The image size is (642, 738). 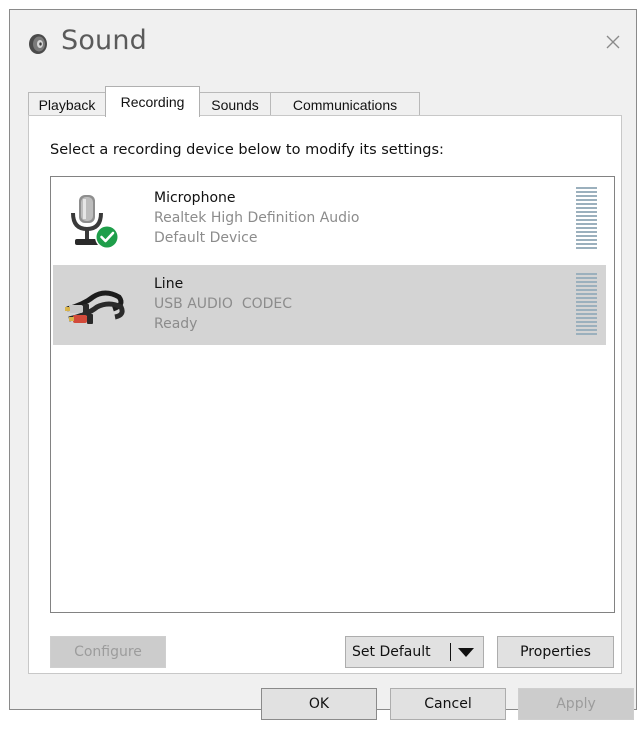 I want to click on set-default-button: Set Default, so click(x=414, y=652).